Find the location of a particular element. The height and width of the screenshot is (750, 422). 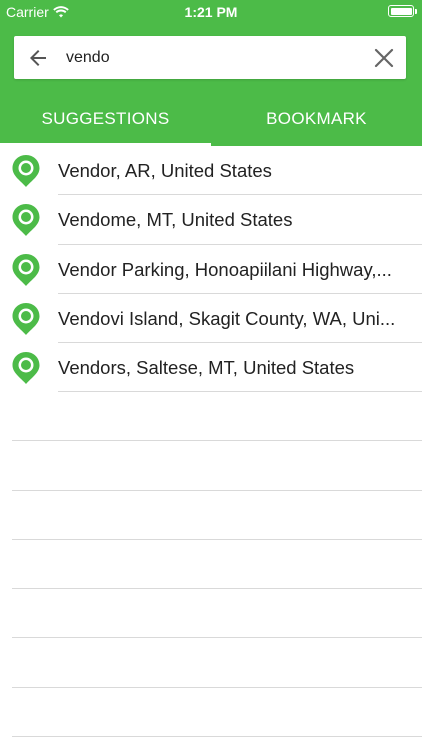

status-bar: Carrier 1:21 PM is located at coordinates (211, 12).